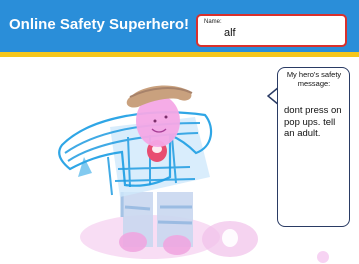 The height and width of the screenshot is (264, 359). Describe the element at coordinates (177, 245) in the screenshot. I see `hero-right-boot` at that location.